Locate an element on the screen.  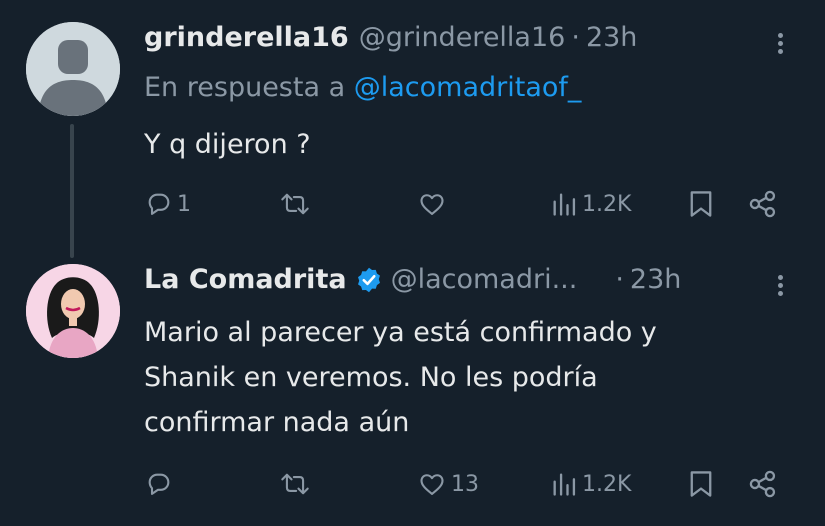
reply-button: 1 is located at coordinates (168, 204).